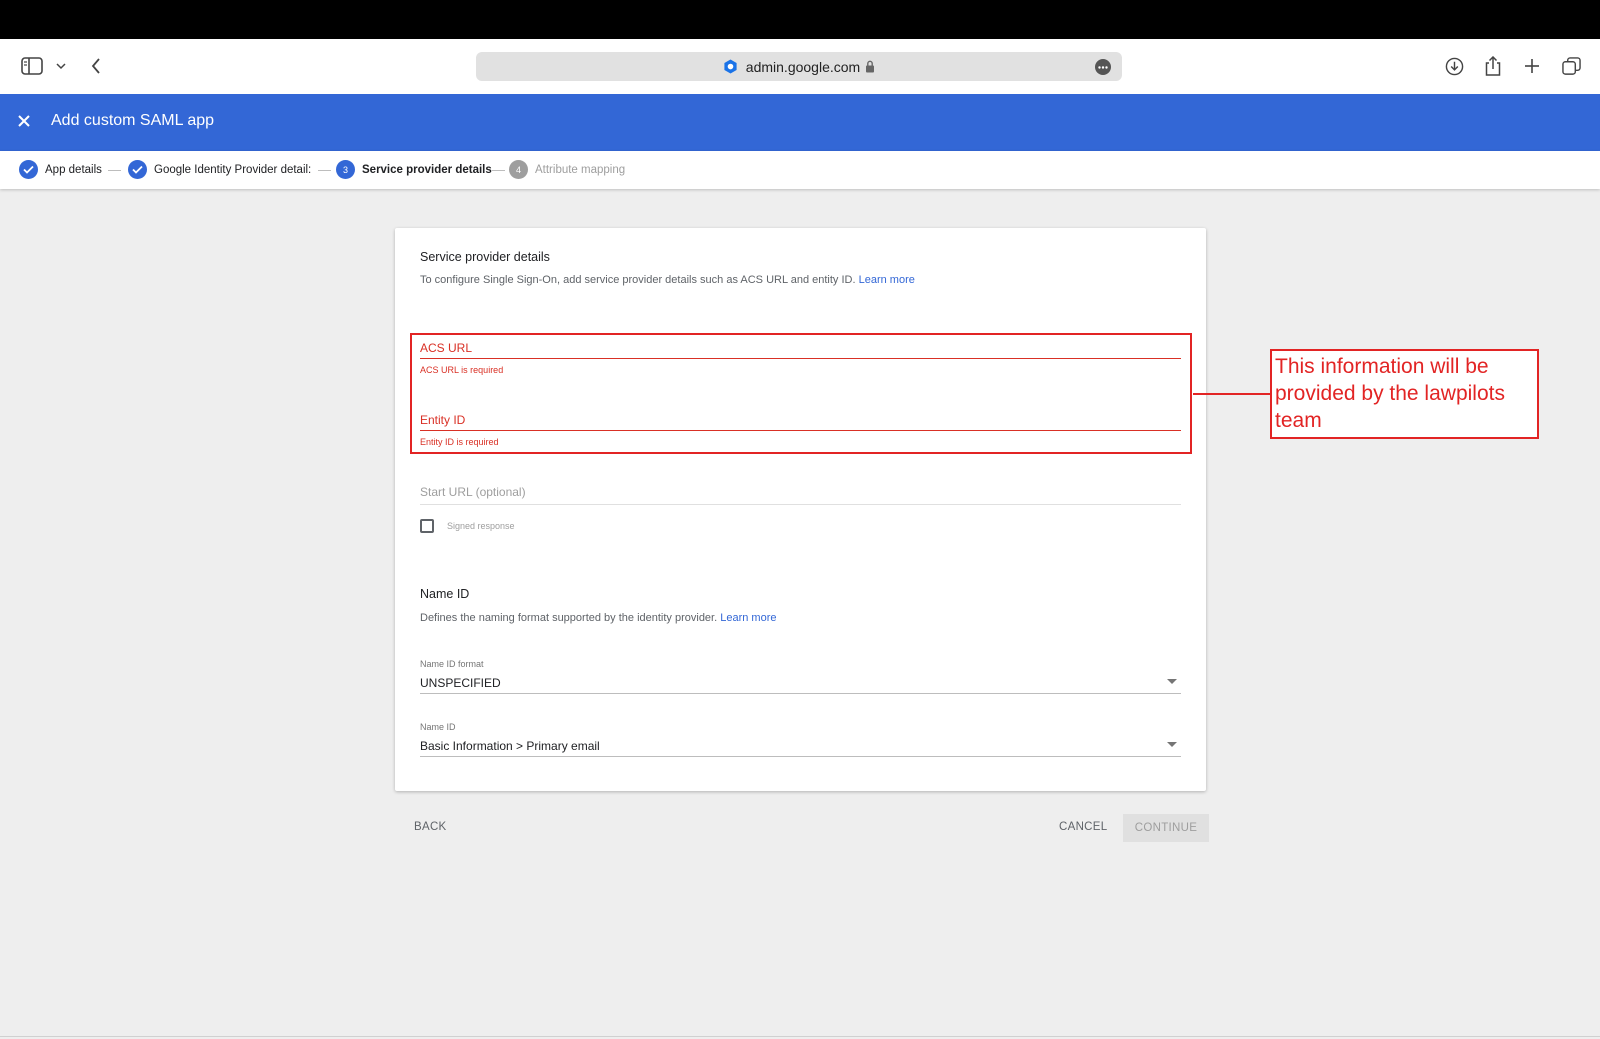 Image resolution: width=1600 pixels, height=1039 pixels. Describe the element at coordinates (800, 19) in the screenshot. I see `screen-top-bezel` at that location.